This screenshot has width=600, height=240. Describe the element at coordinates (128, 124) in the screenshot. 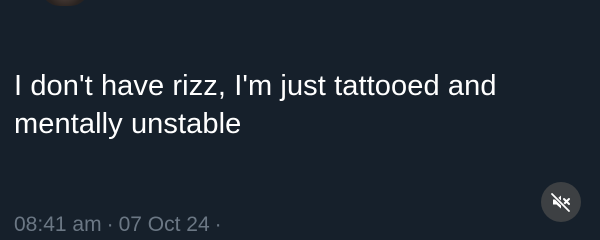

I see `tweet-text-line-2: mentally unstable` at that location.